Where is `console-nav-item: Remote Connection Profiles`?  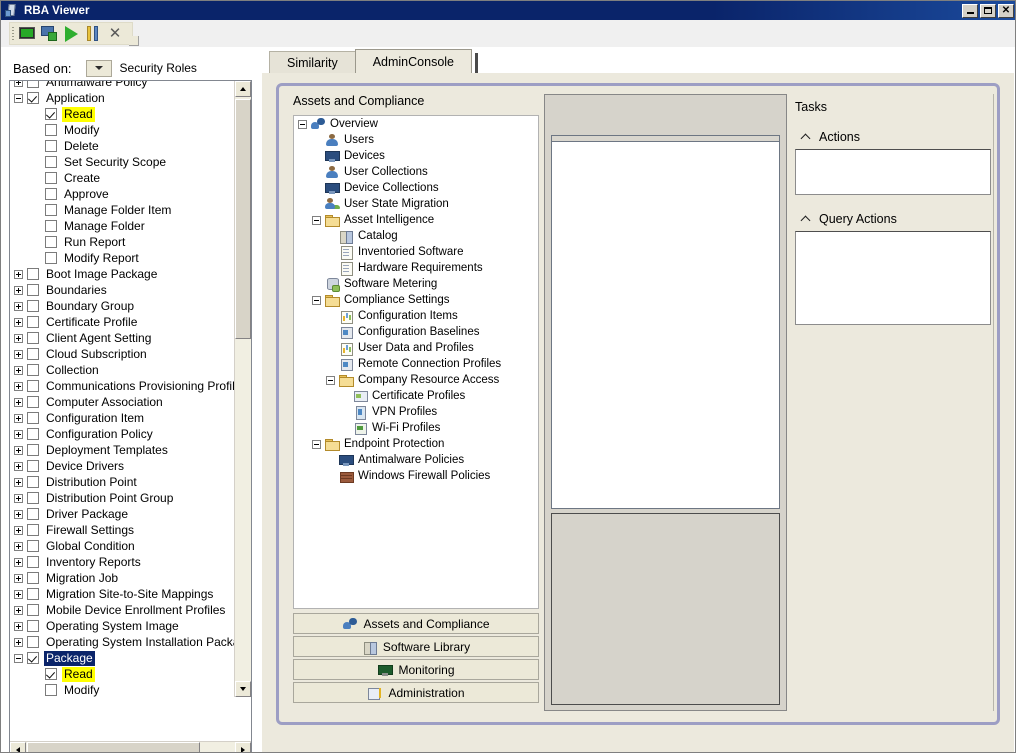
console-nav-item: Remote Connection Profiles is located at coordinates (416, 364).